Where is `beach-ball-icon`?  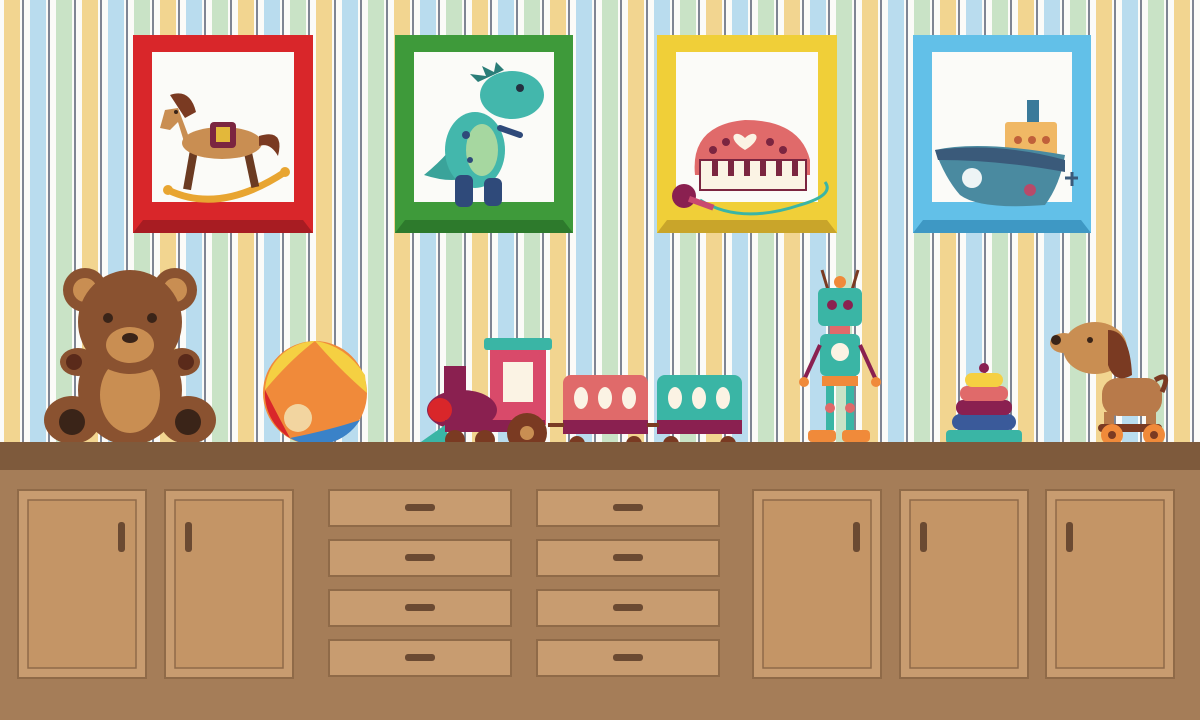
beach-ball-icon is located at coordinates (315, 393).